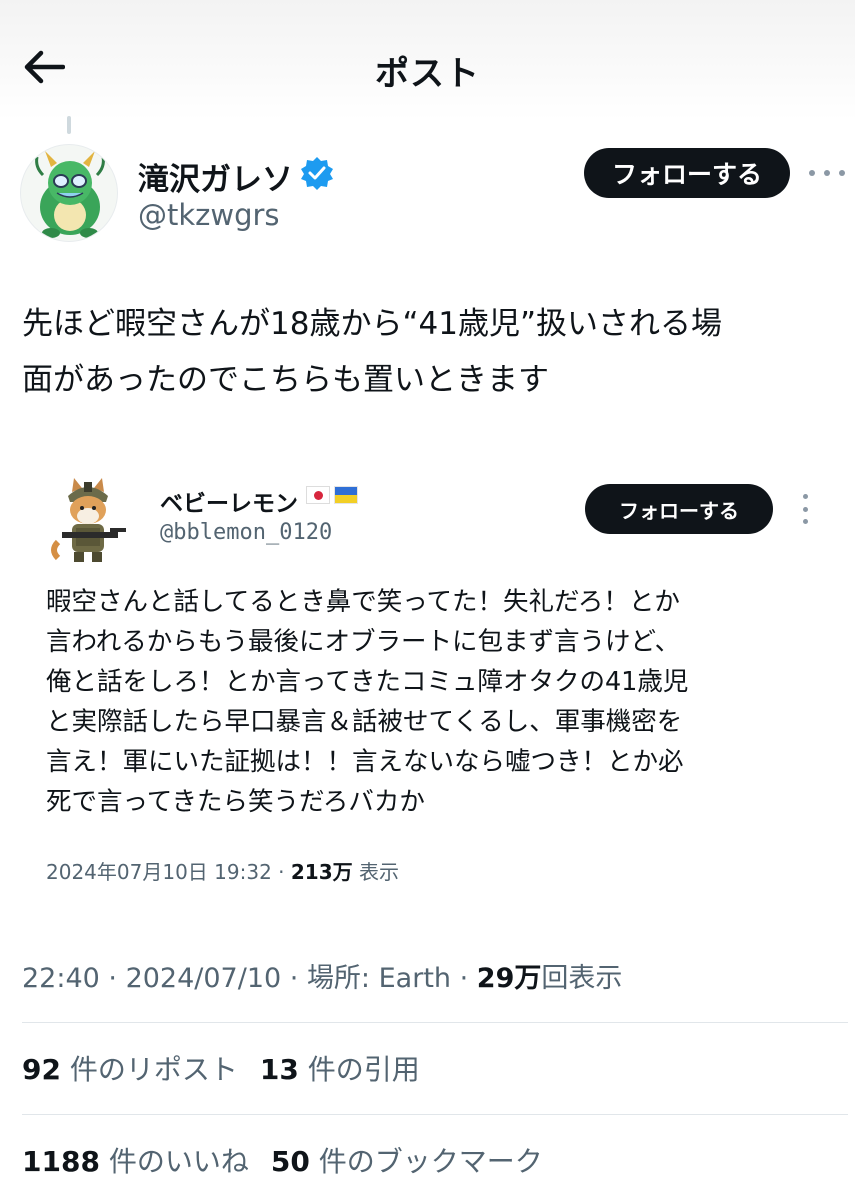  Describe the element at coordinates (427, 74) in the screenshot. I see `page-title: ポスト` at that location.